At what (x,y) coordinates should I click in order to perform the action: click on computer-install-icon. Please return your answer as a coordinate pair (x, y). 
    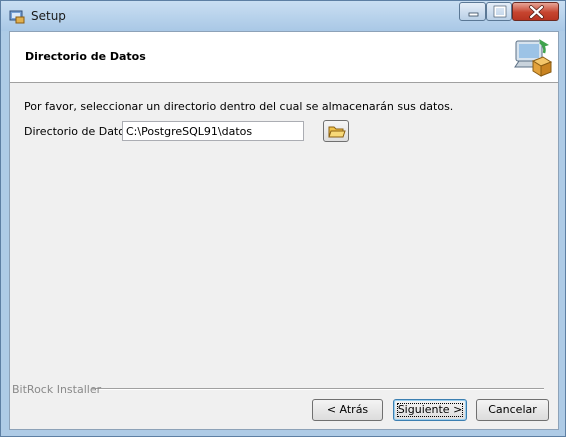
    Looking at the image, I should click on (533, 58).